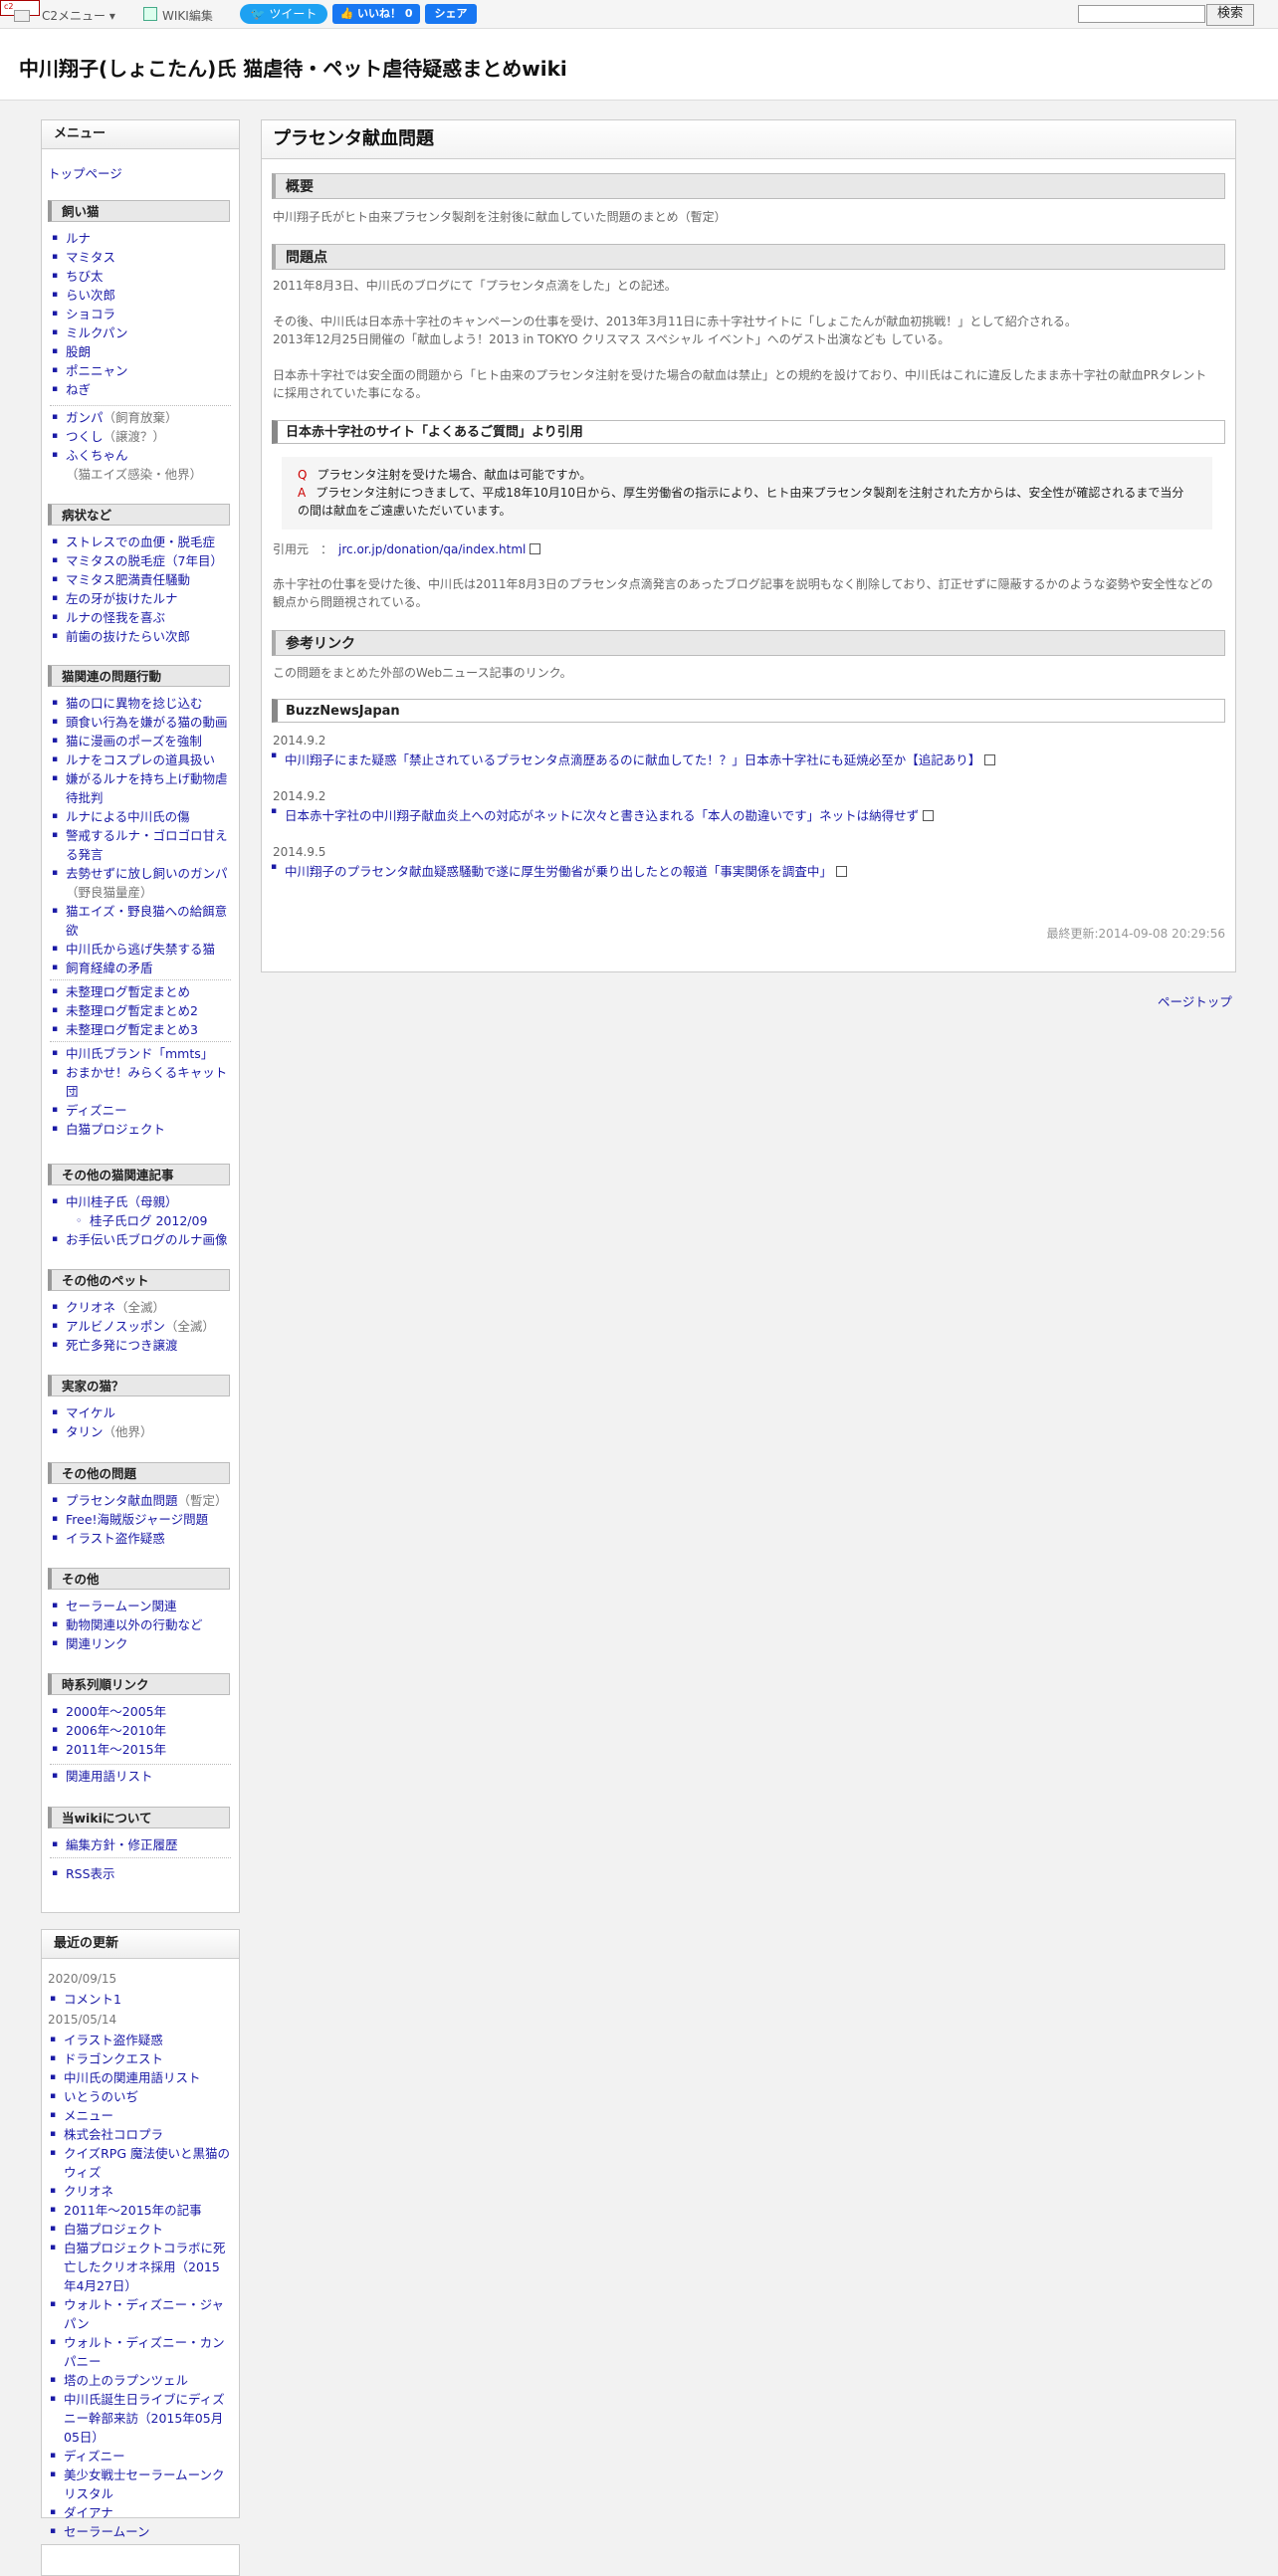  I want to click on list-item: つくし（譲渡？）, so click(142, 436).